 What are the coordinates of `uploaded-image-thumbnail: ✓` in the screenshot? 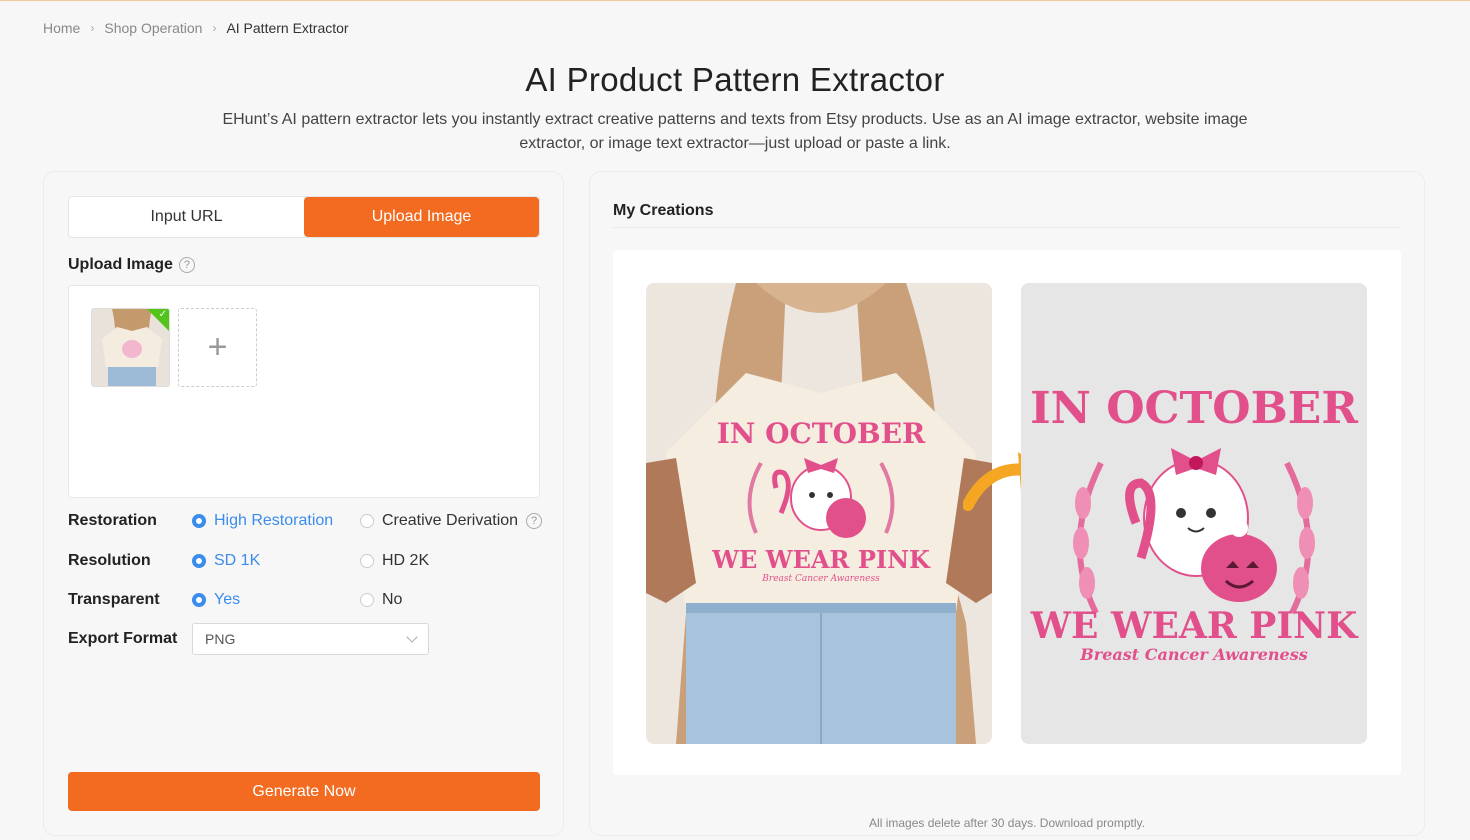 It's located at (130, 347).